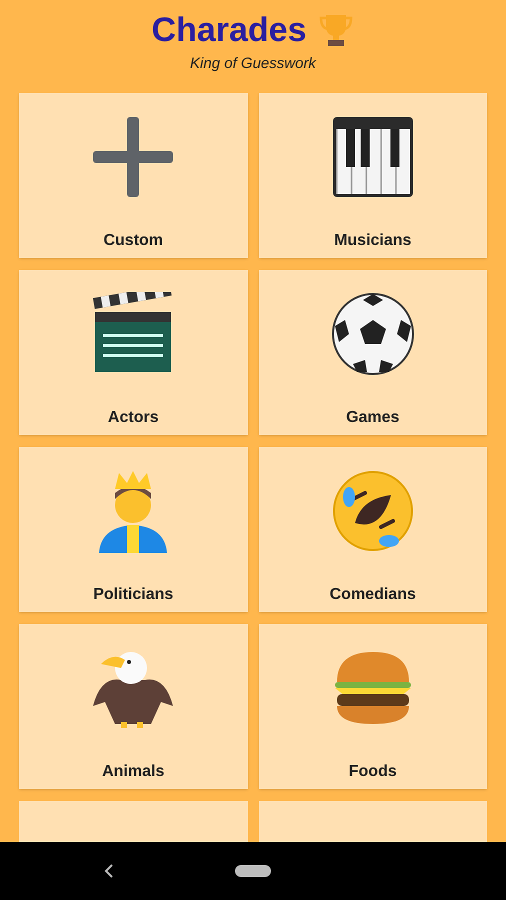 Image resolution: width=506 pixels, height=900 pixels. What do you see at coordinates (229, 30) in the screenshot?
I see `app-title: Charades` at bounding box center [229, 30].